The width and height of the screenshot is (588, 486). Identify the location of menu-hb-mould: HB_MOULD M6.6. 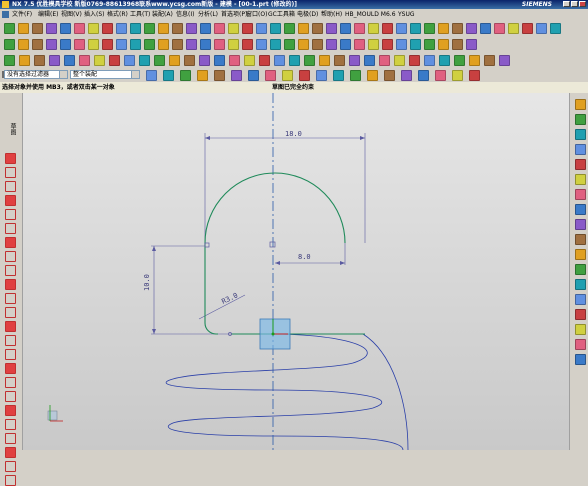
(370, 14).